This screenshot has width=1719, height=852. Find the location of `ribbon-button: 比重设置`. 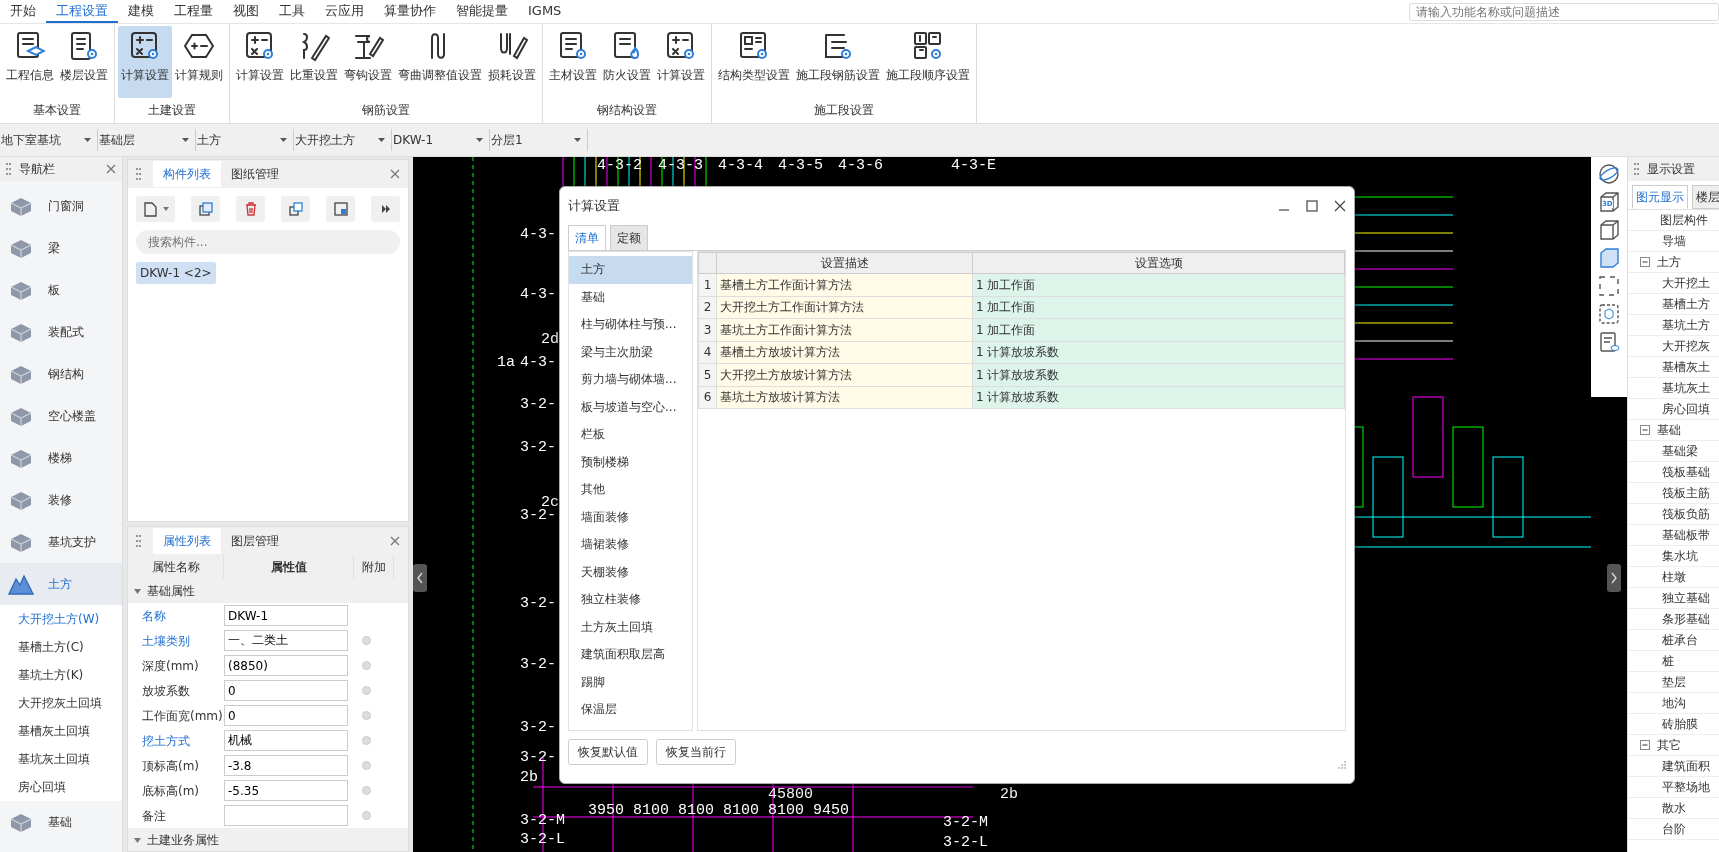

ribbon-button: 比重设置 is located at coordinates (314, 62).